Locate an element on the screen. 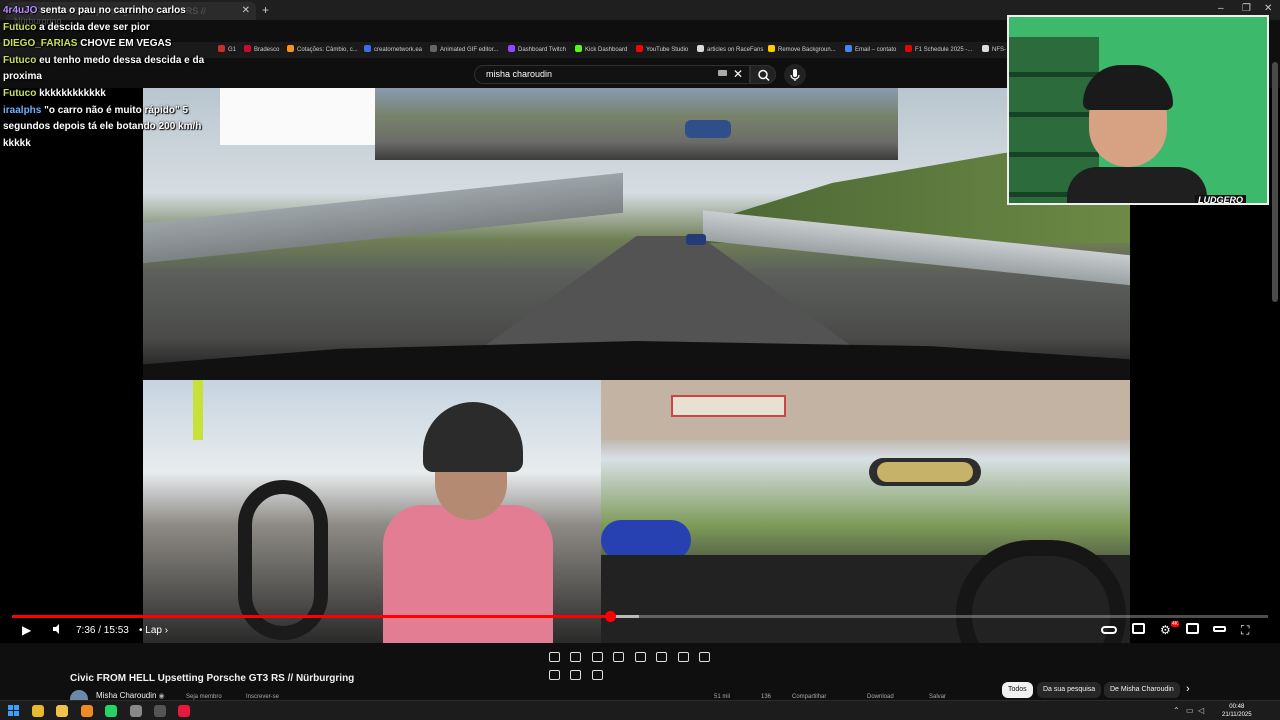 This screenshot has height=720, width=1280. settings-icon: ⚙ is located at coordinates (1165, 630).